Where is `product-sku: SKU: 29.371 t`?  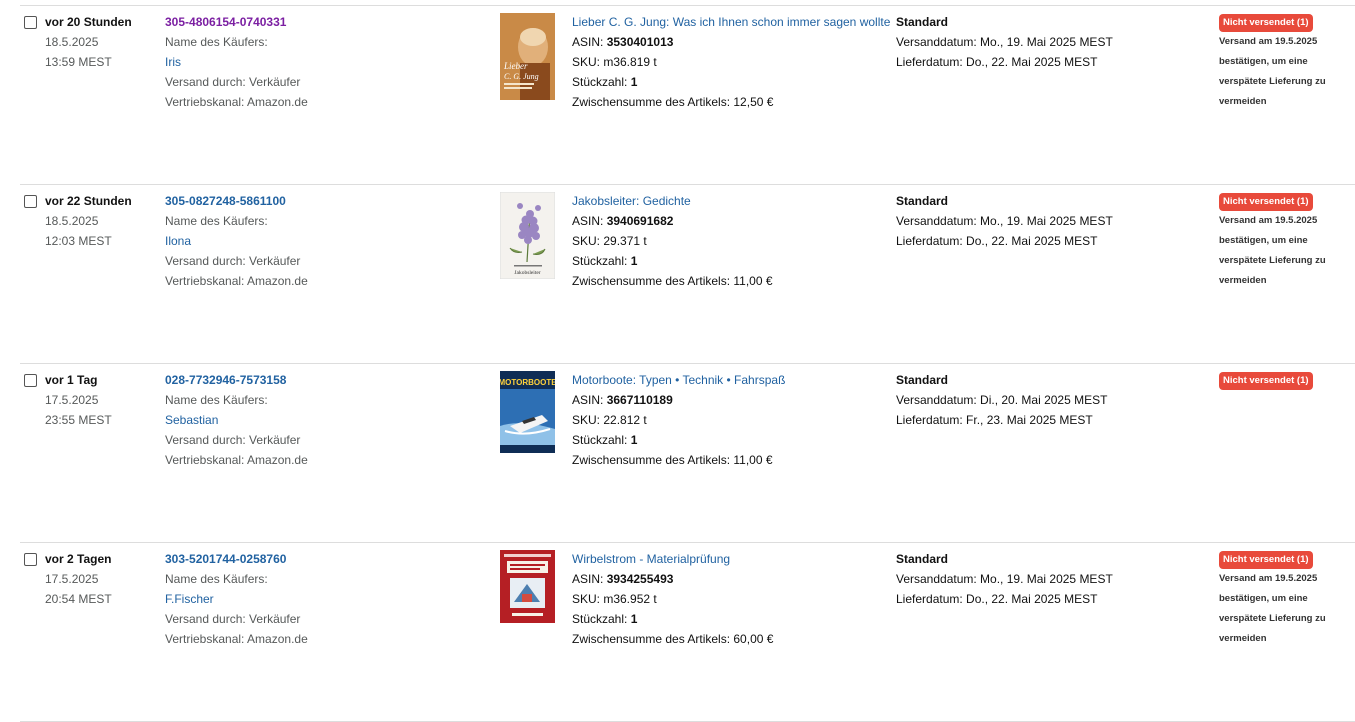 product-sku: SKU: 29.371 t is located at coordinates (609, 241).